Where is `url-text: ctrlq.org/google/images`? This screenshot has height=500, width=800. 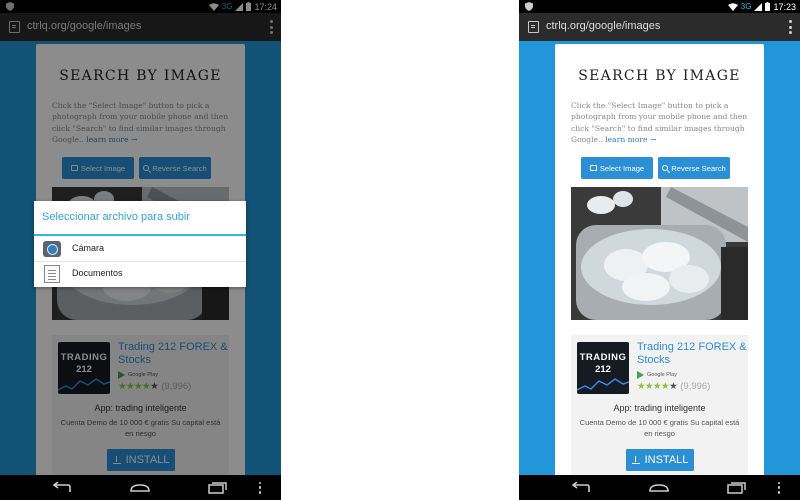 url-text: ctrlq.org/google/images is located at coordinates (603, 26).